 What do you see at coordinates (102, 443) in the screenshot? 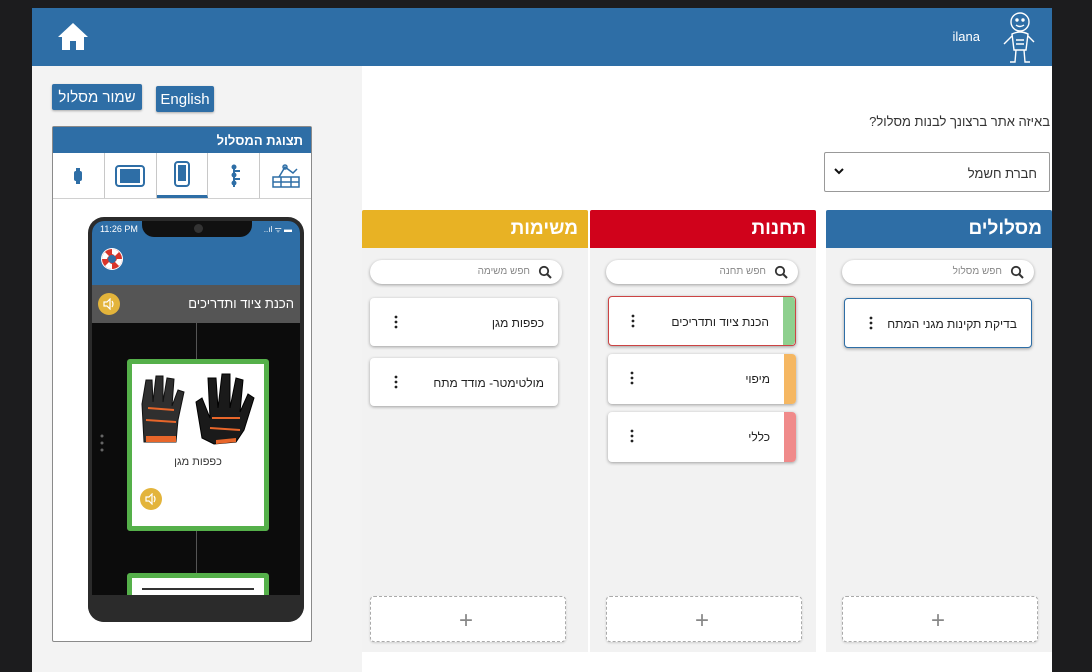
I see `drag-handle-icon` at bounding box center [102, 443].